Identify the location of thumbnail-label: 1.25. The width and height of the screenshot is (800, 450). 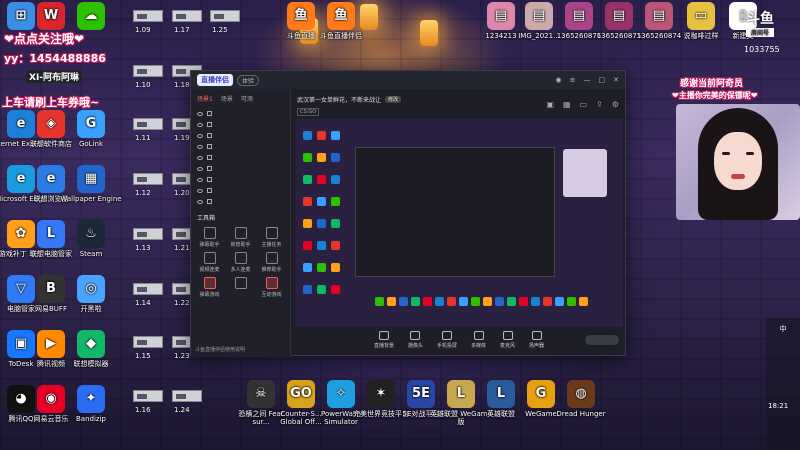
(220, 30).